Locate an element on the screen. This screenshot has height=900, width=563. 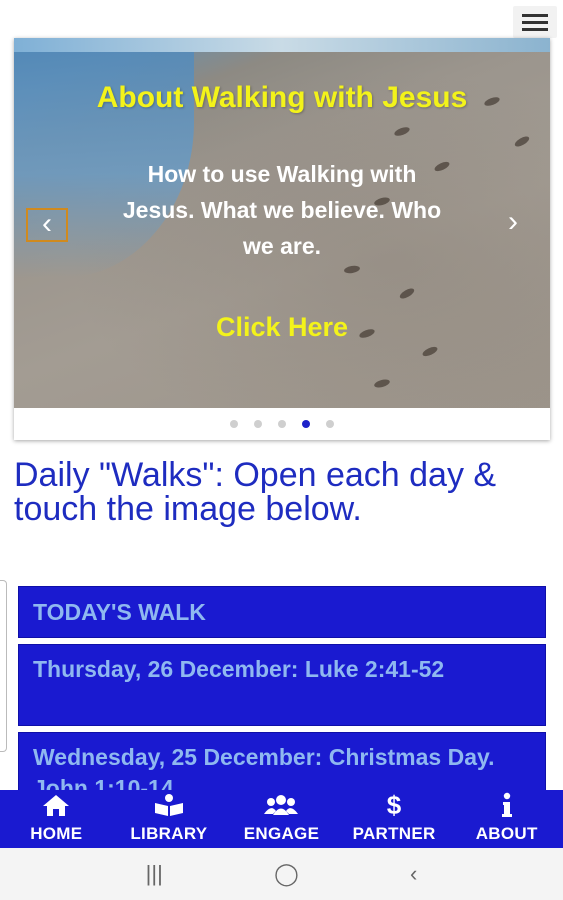
info-icon is located at coordinates (507, 805).